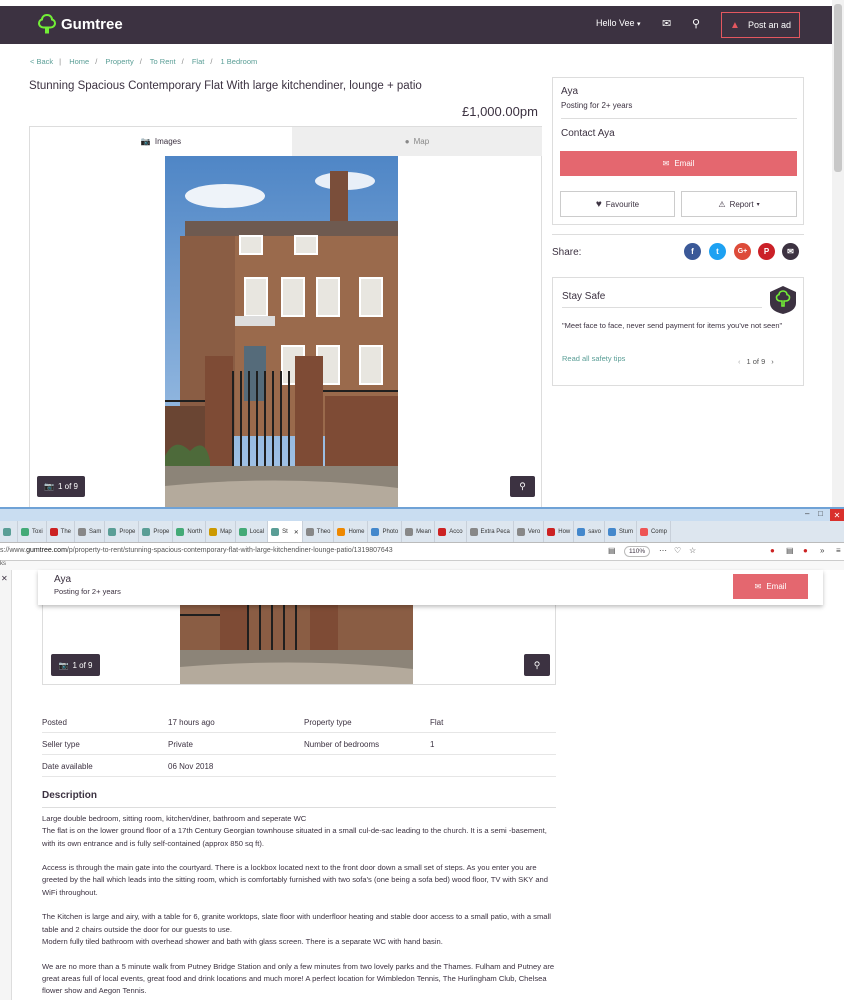 The height and width of the screenshot is (1000, 844). What do you see at coordinates (145, 141) in the screenshot?
I see `camera-icon: 📷` at bounding box center [145, 141].